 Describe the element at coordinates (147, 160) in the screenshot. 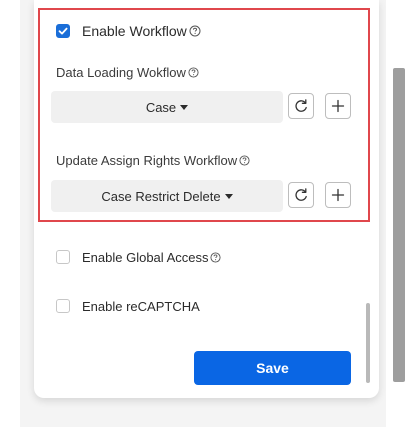

I see `update-assign-rights-workflow-label: Update Assign Rights Workflow` at that location.